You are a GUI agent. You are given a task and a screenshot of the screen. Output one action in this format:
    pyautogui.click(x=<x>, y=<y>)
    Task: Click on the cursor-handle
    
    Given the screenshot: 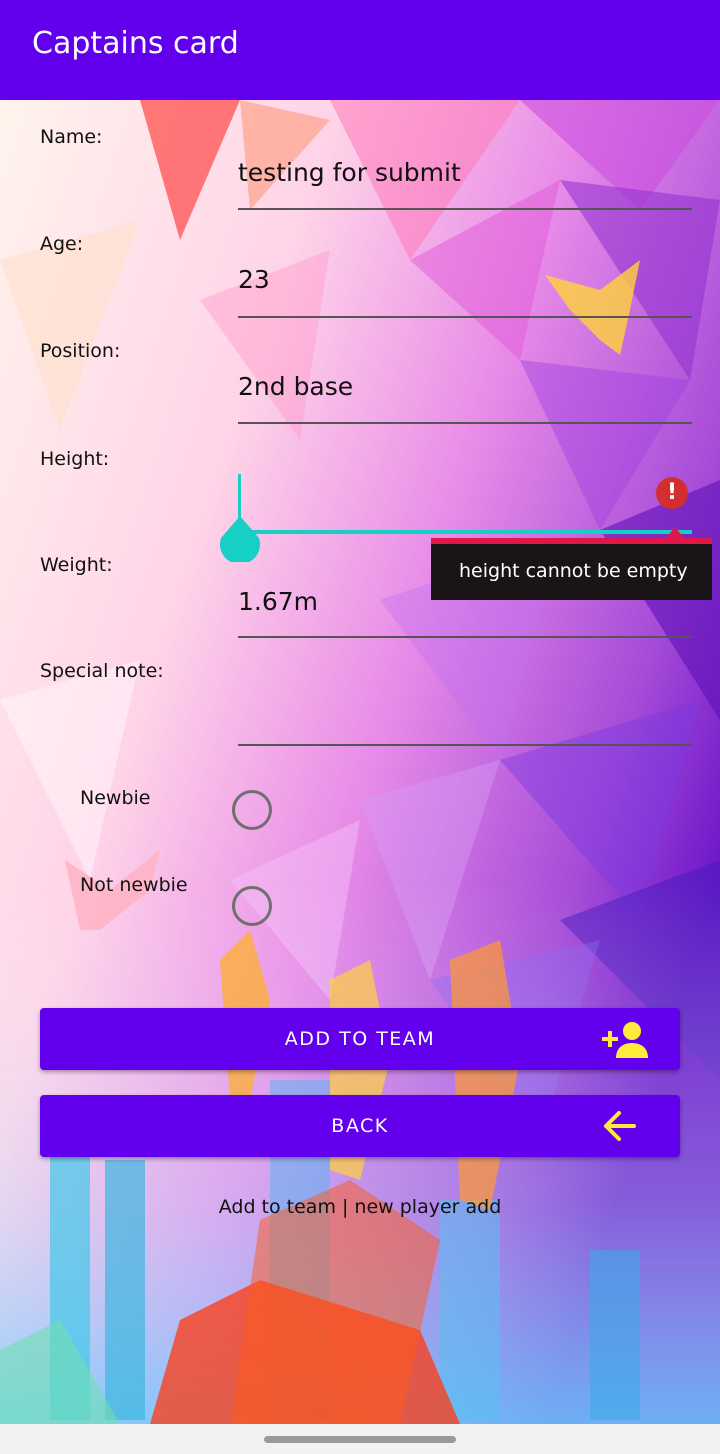 What is the action you would take?
    pyautogui.click(x=240, y=539)
    